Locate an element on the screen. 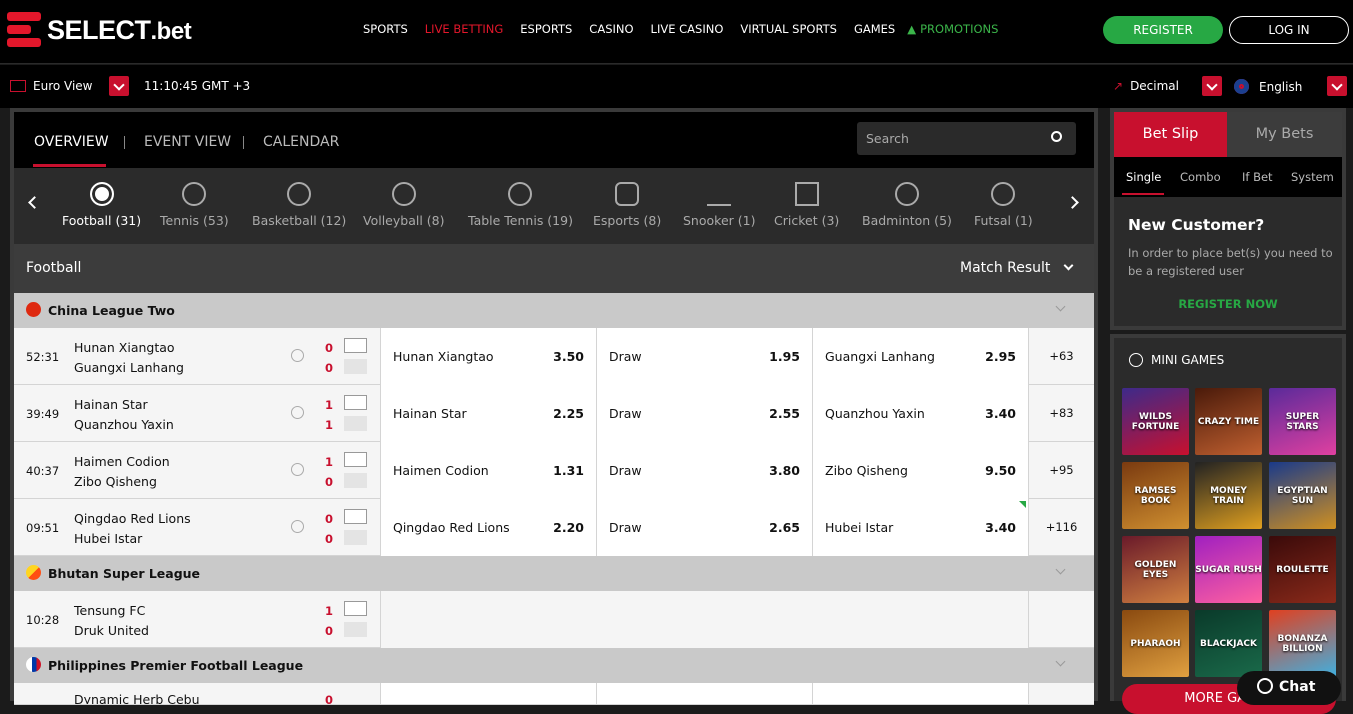  game-tile: BONANZA BILLION is located at coordinates (1302, 643).